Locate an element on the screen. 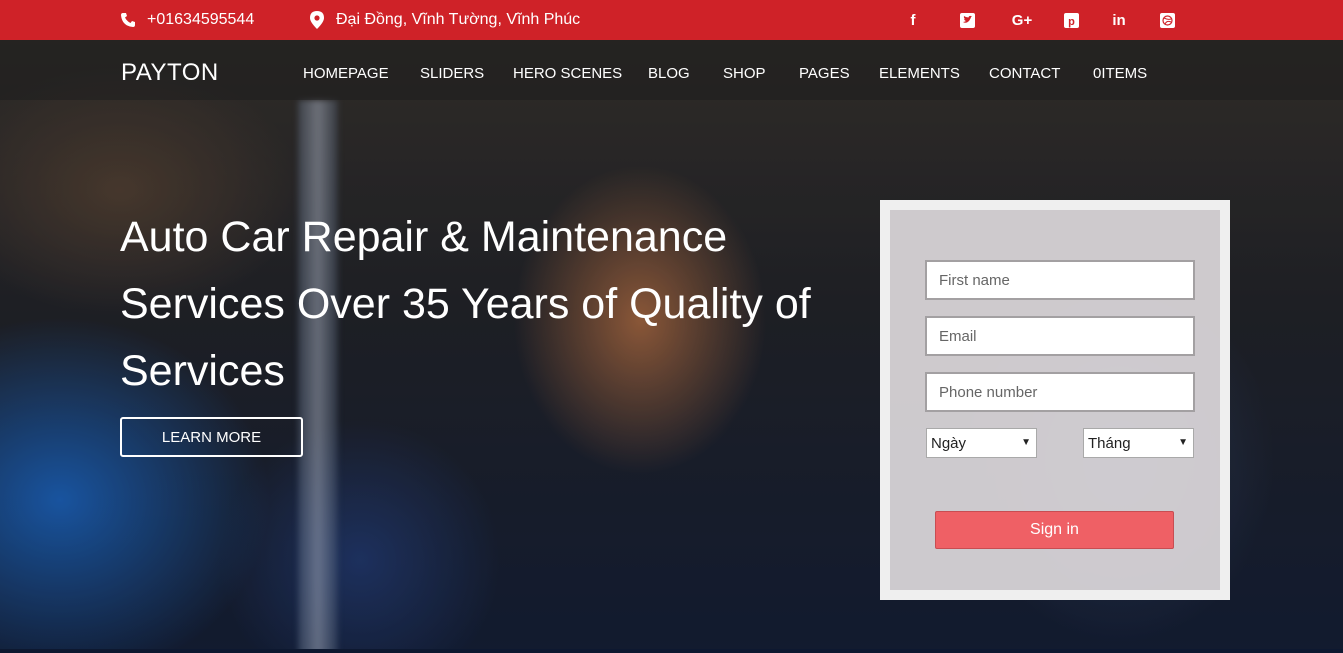 The image size is (1343, 653). dribbble-icon is located at coordinates (1167, 20).